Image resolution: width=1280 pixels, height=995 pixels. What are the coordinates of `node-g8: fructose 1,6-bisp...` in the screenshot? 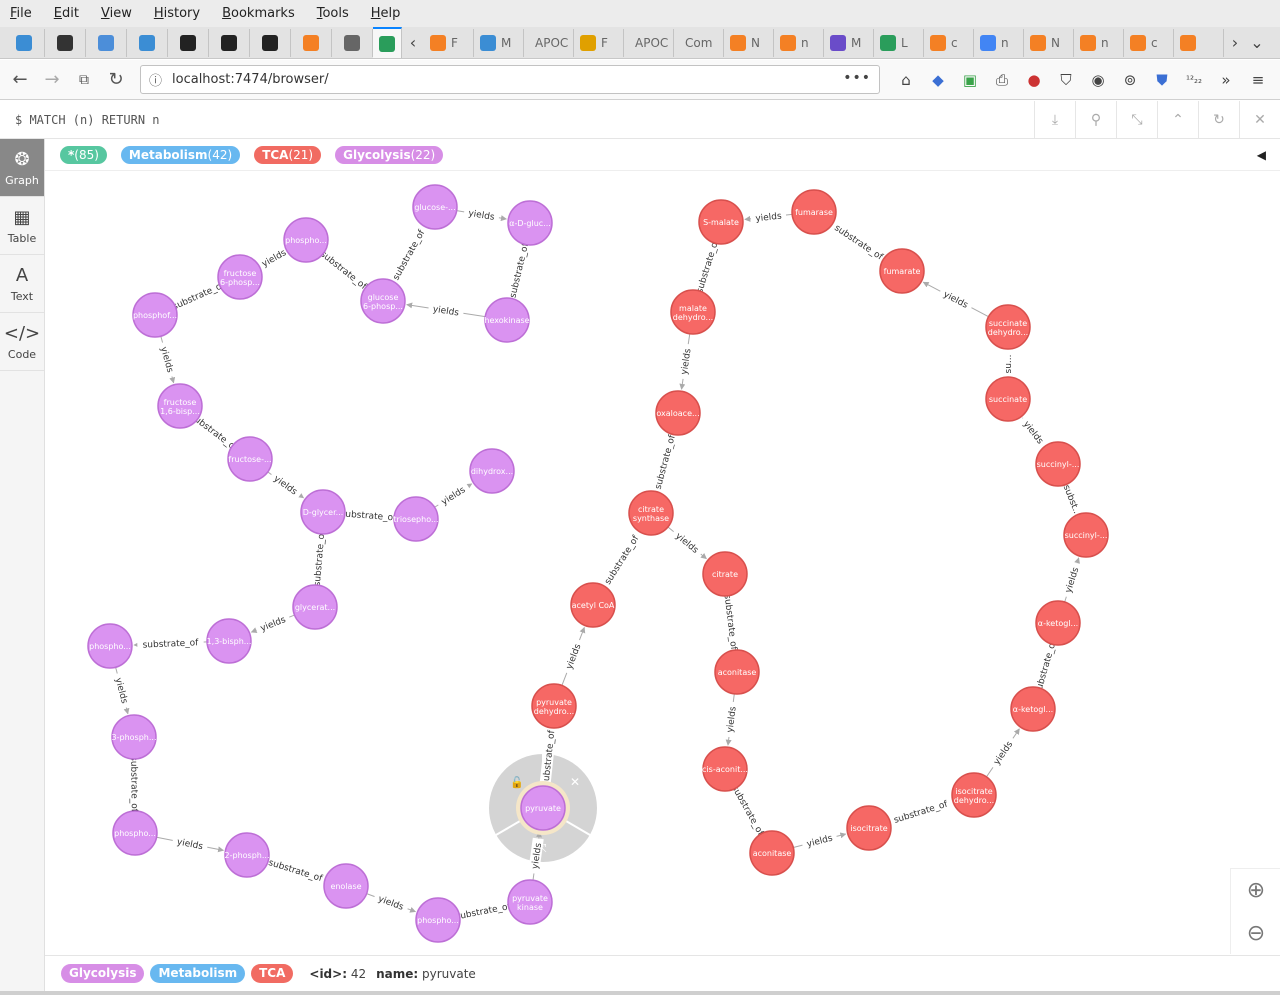 It's located at (180, 406).